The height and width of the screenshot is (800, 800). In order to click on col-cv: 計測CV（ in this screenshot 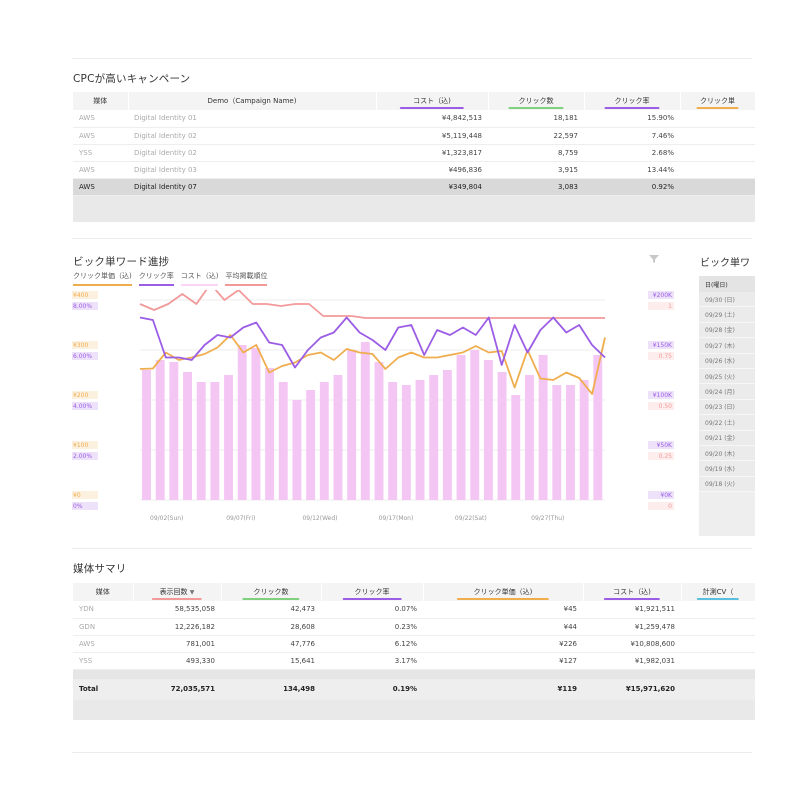, I will do `click(718, 592)`.